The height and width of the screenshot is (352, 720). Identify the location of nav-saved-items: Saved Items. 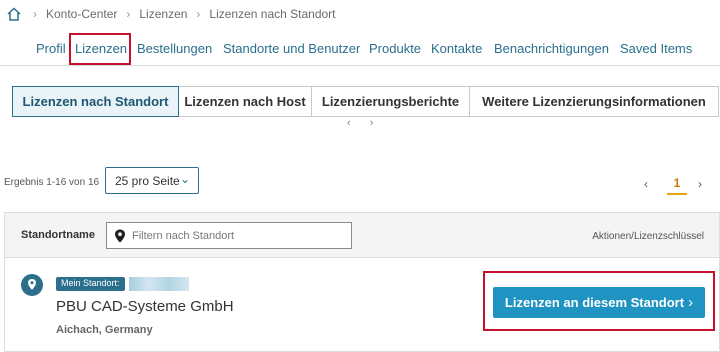
(656, 48).